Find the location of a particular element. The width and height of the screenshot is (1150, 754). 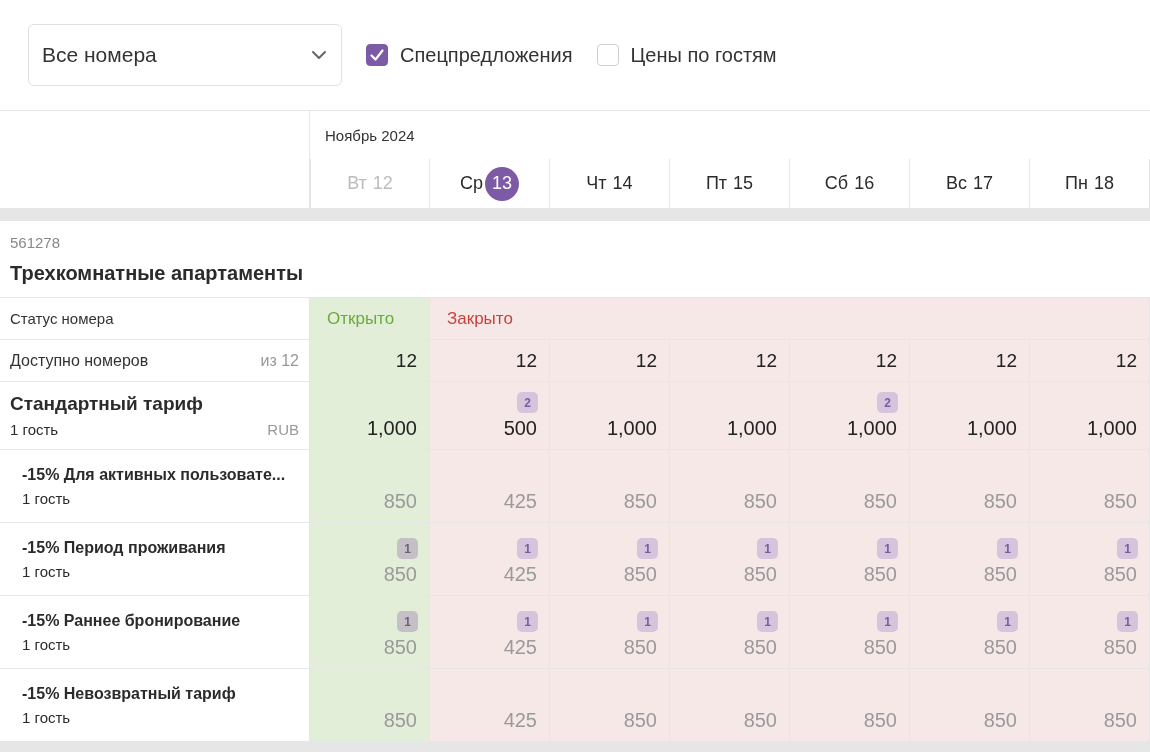

chevron-down-icon is located at coordinates (319, 55).